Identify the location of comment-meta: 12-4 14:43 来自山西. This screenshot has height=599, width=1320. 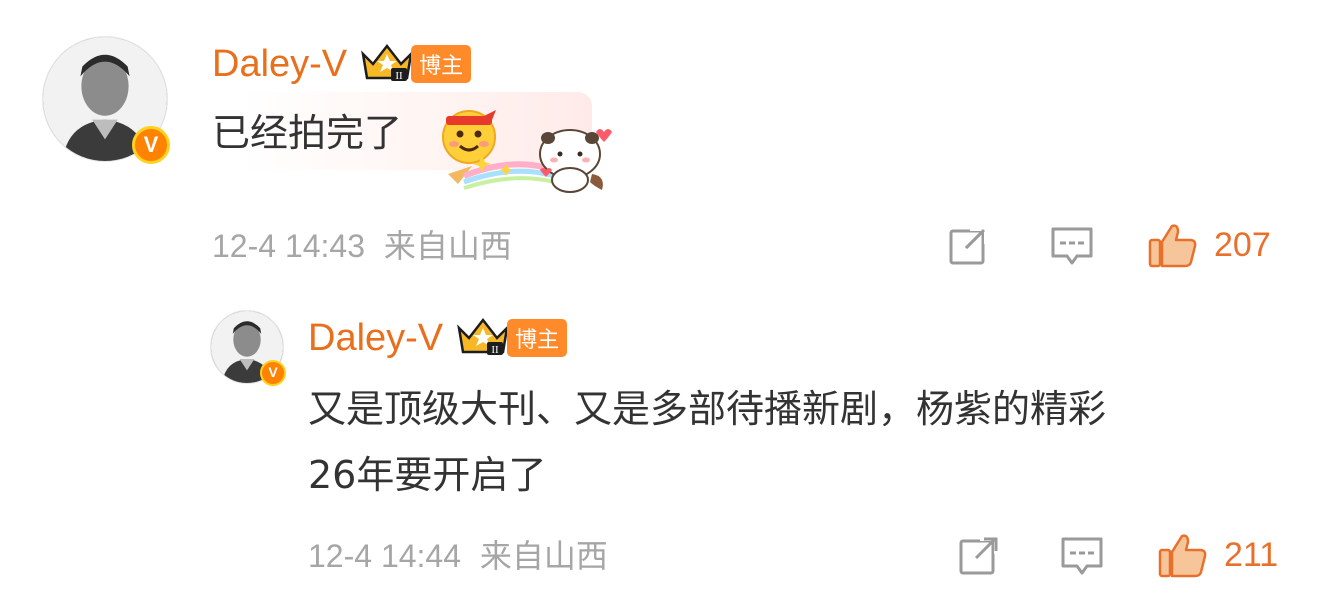
(362, 246).